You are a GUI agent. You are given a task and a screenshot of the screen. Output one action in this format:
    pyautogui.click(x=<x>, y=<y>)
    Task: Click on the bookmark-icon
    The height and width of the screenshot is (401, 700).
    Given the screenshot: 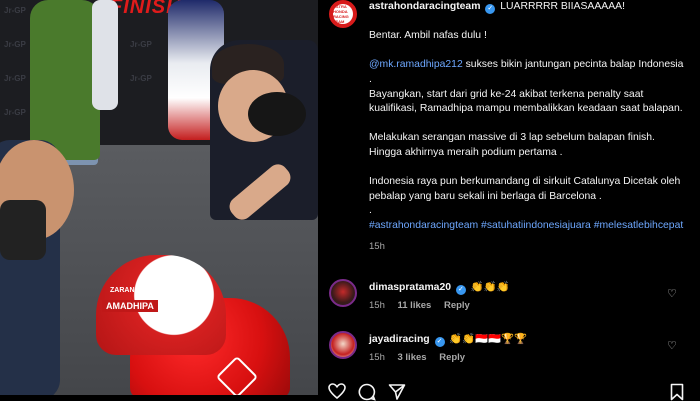 What is the action you would take?
    pyautogui.click(x=677, y=392)
    